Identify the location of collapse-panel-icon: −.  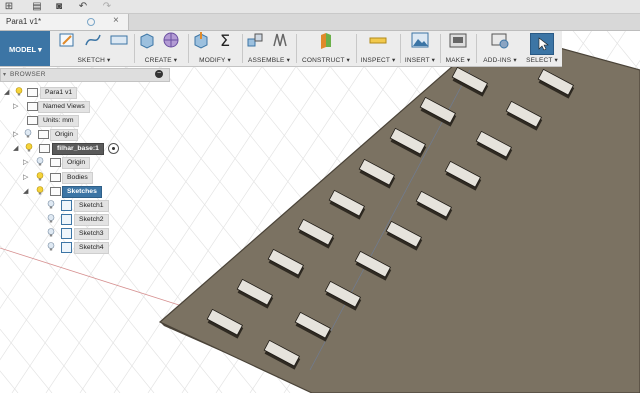
(159, 74).